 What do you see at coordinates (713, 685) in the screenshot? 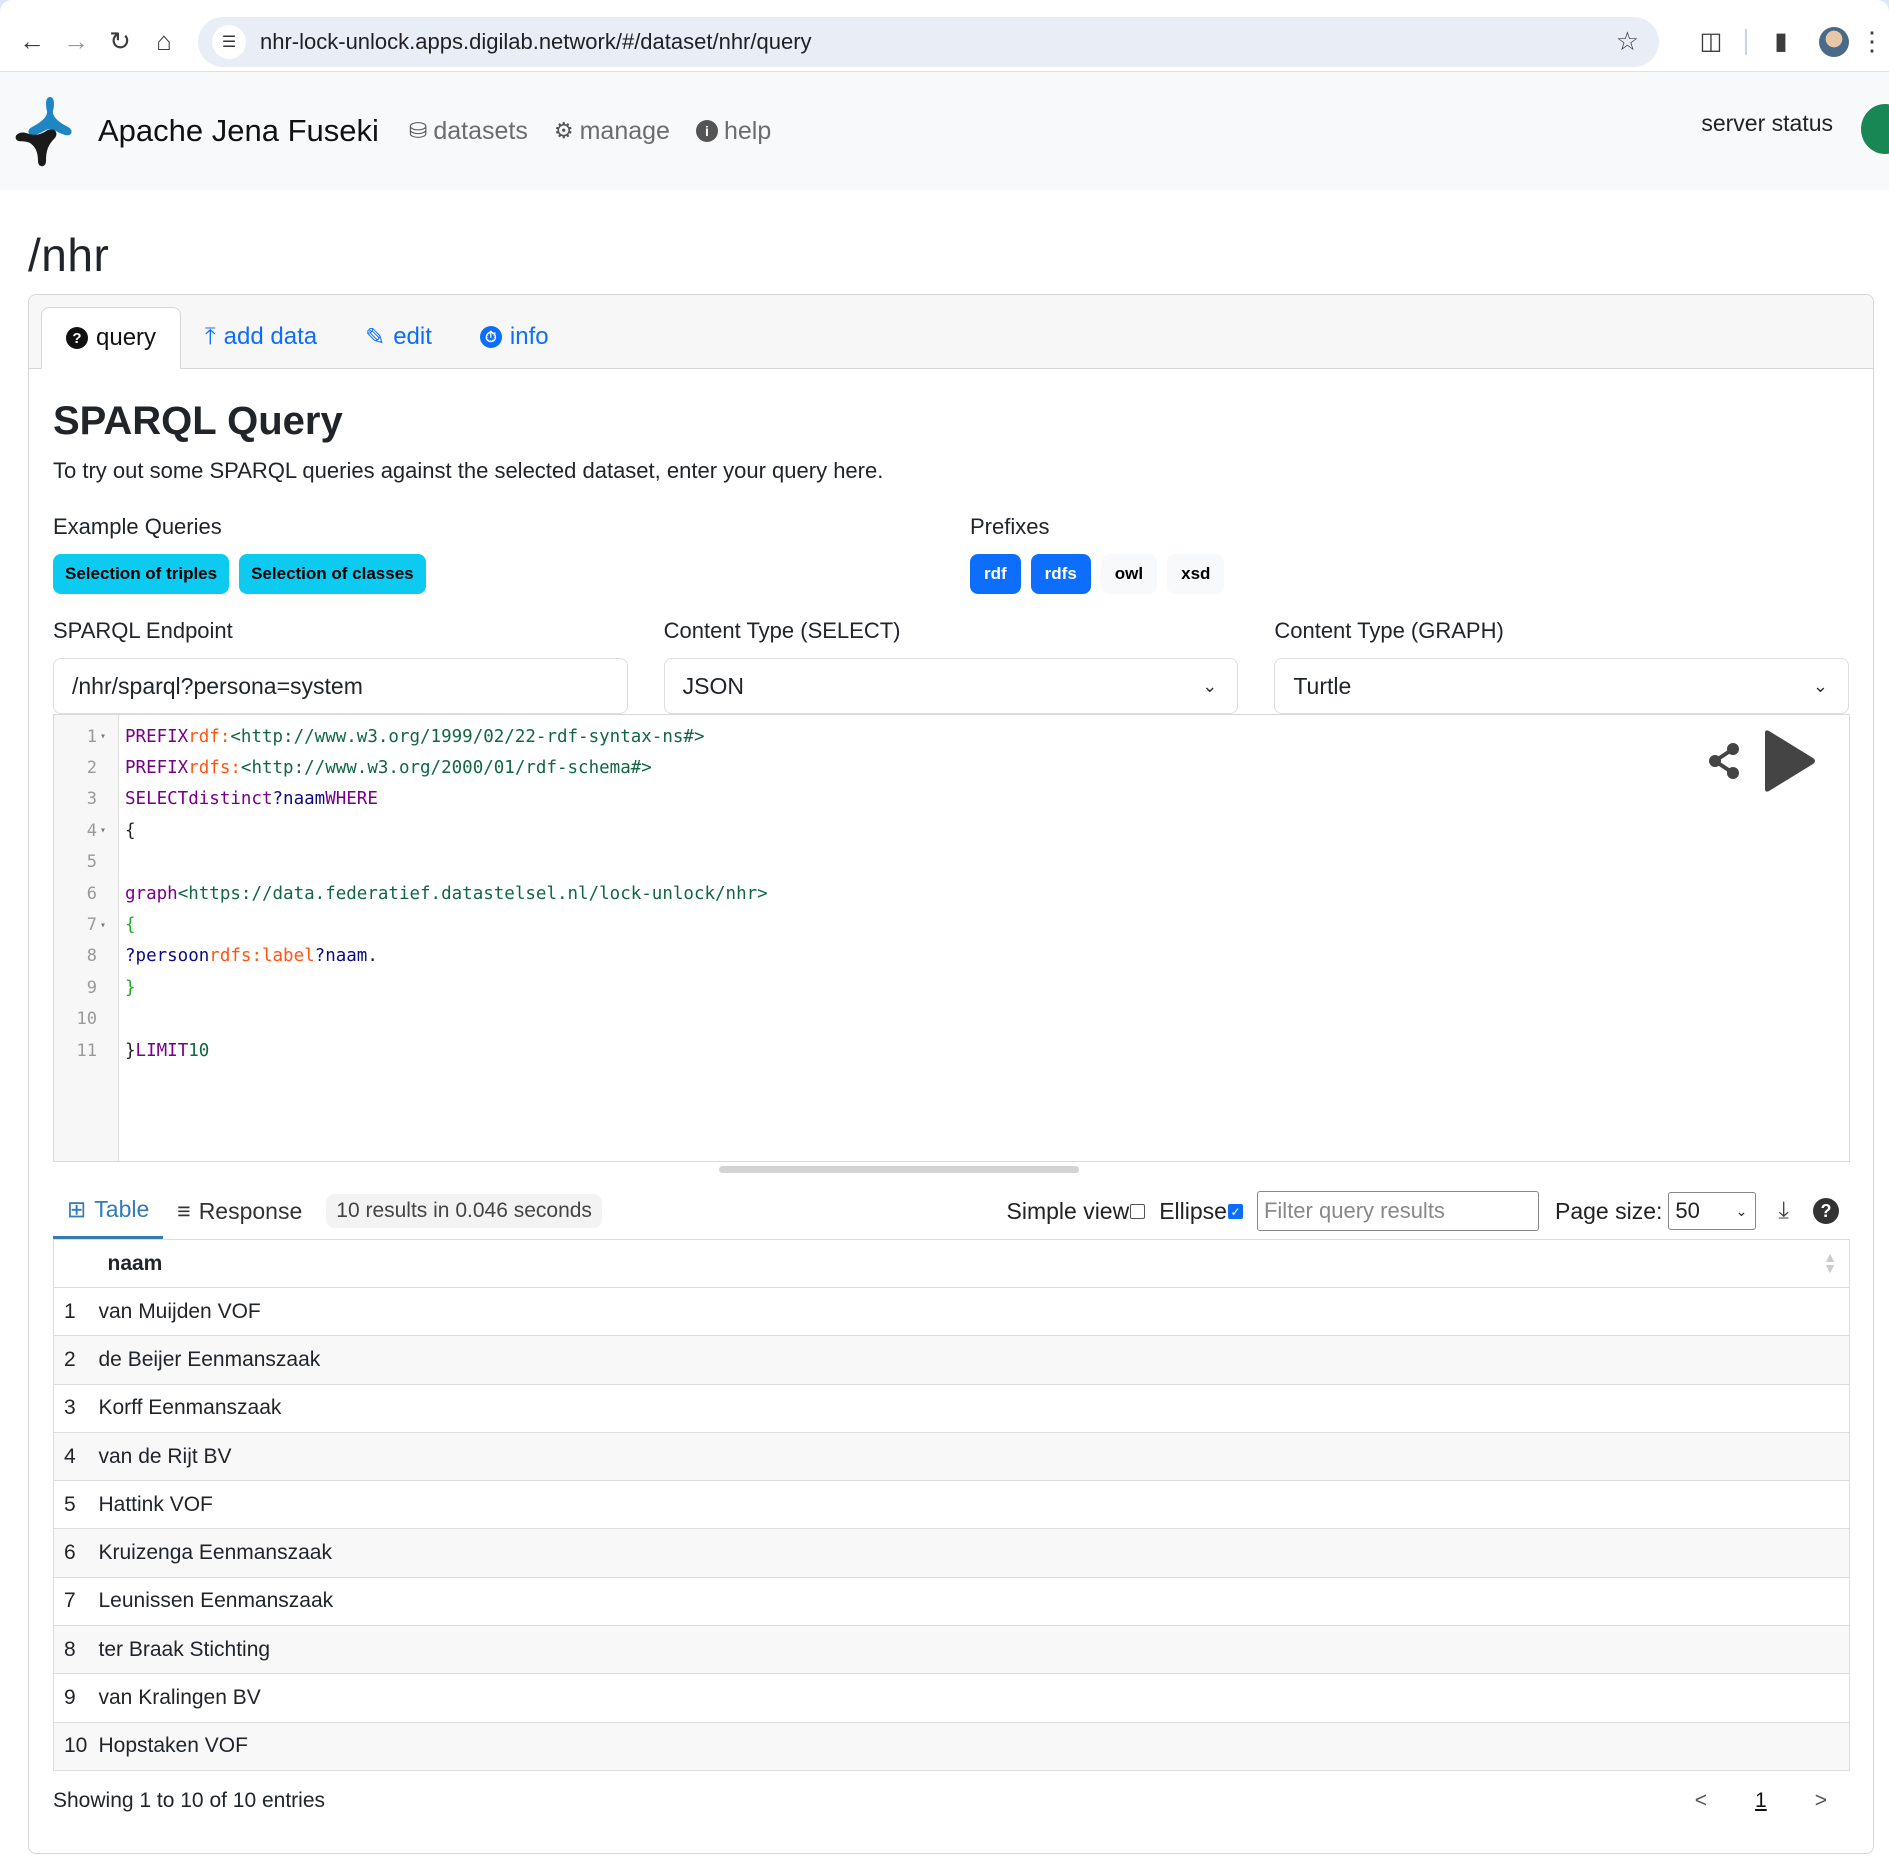
I see `content-type-select-value: JSON` at bounding box center [713, 685].